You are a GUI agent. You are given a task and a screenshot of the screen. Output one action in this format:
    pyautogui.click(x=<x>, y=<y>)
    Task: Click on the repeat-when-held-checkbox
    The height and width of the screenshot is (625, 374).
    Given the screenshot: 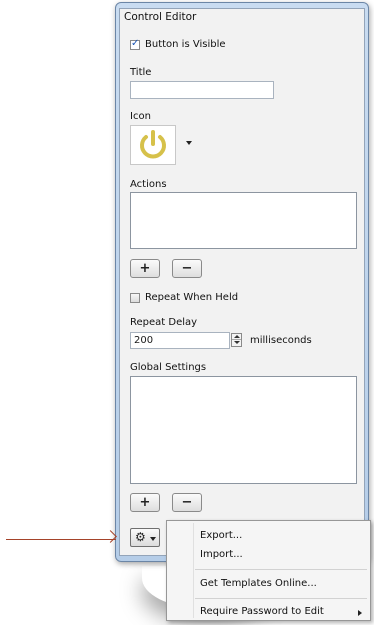 What is the action you would take?
    pyautogui.click(x=135, y=298)
    